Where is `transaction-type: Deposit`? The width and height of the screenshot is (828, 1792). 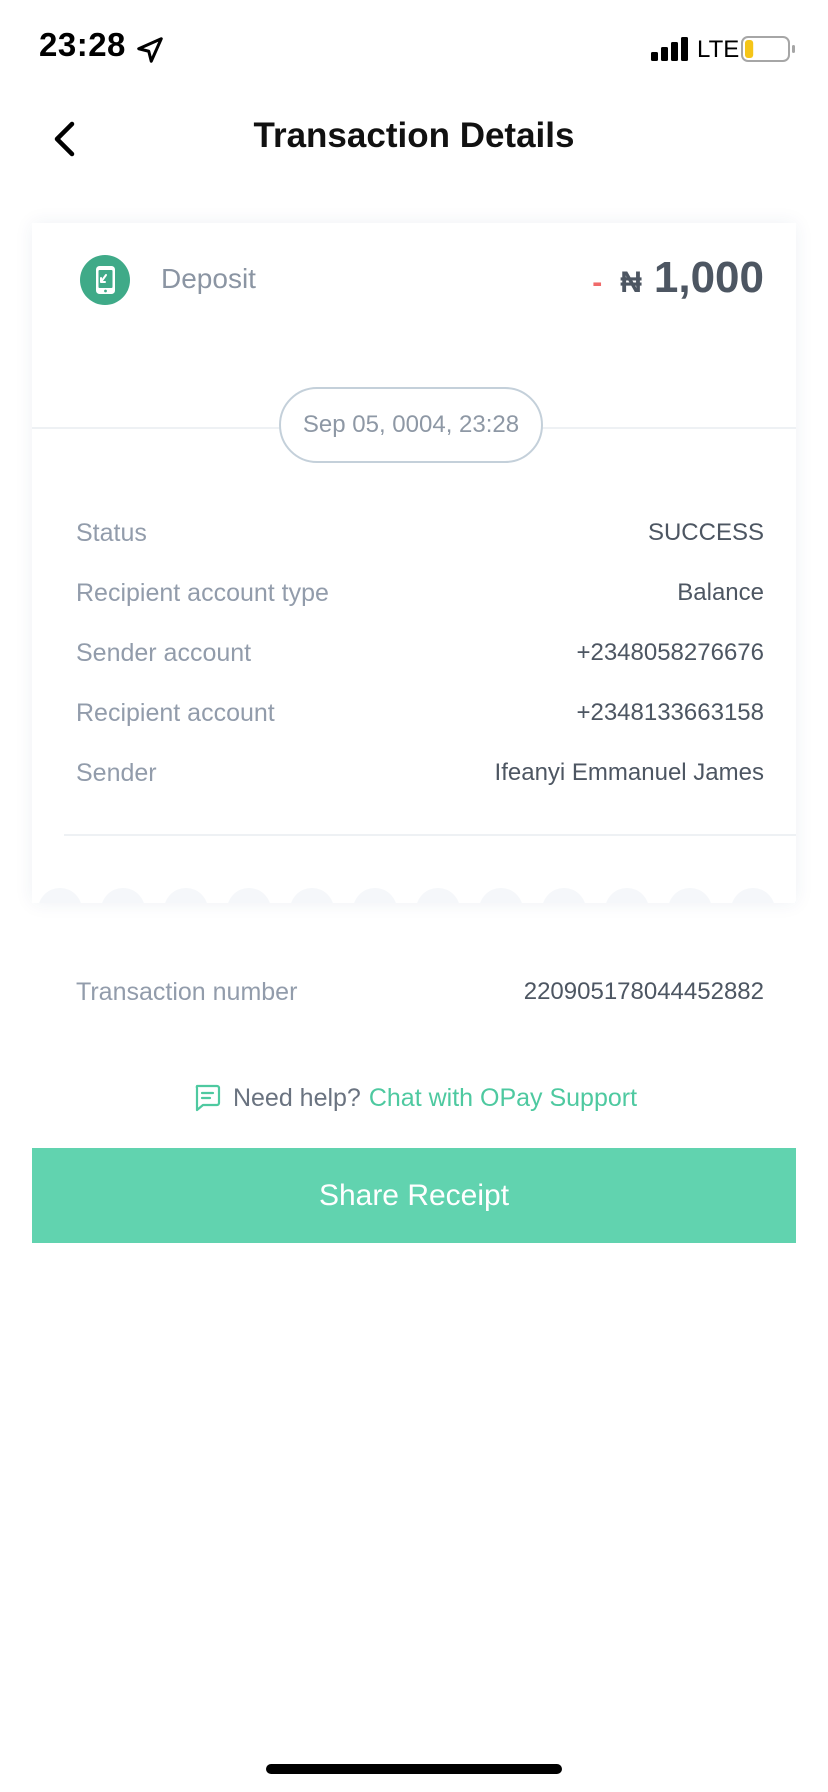
transaction-type: Deposit is located at coordinates (208, 278).